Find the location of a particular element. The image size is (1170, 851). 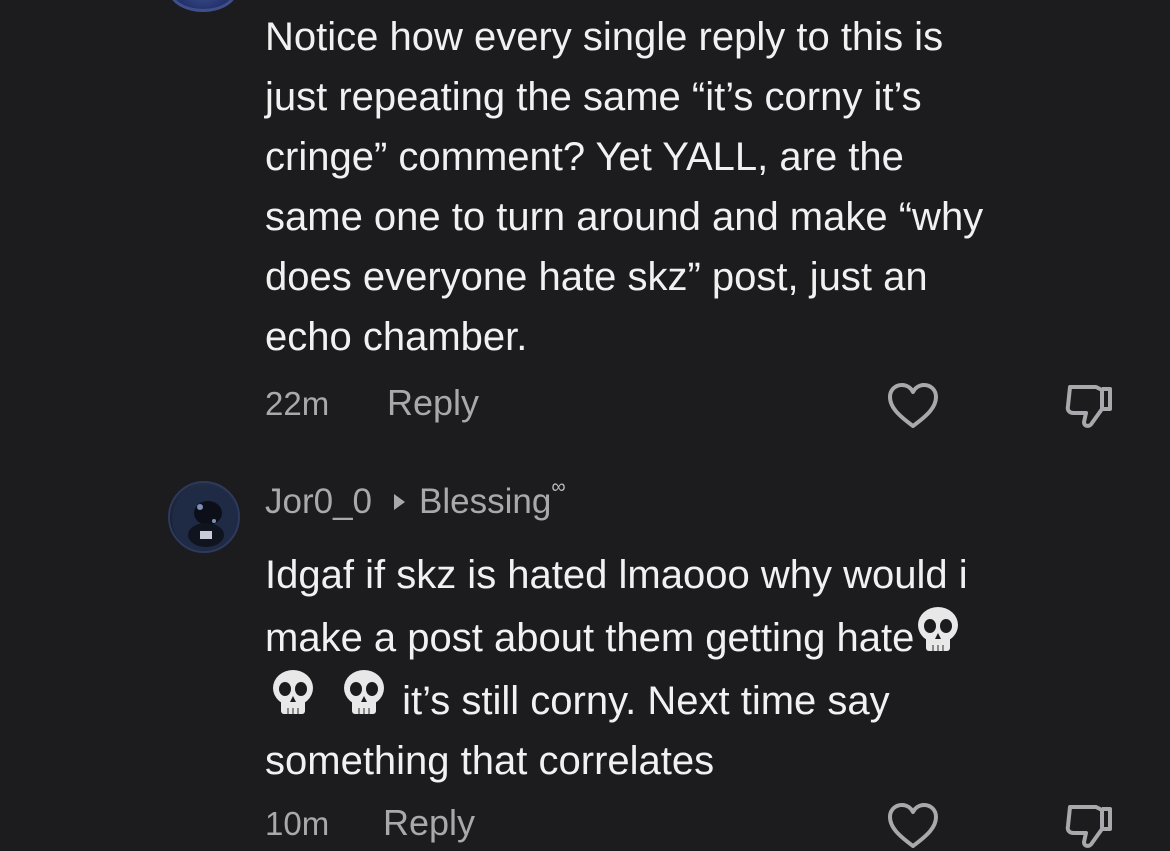

comment-line: it’s still corny. Next time say is located at coordinates (646, 701).